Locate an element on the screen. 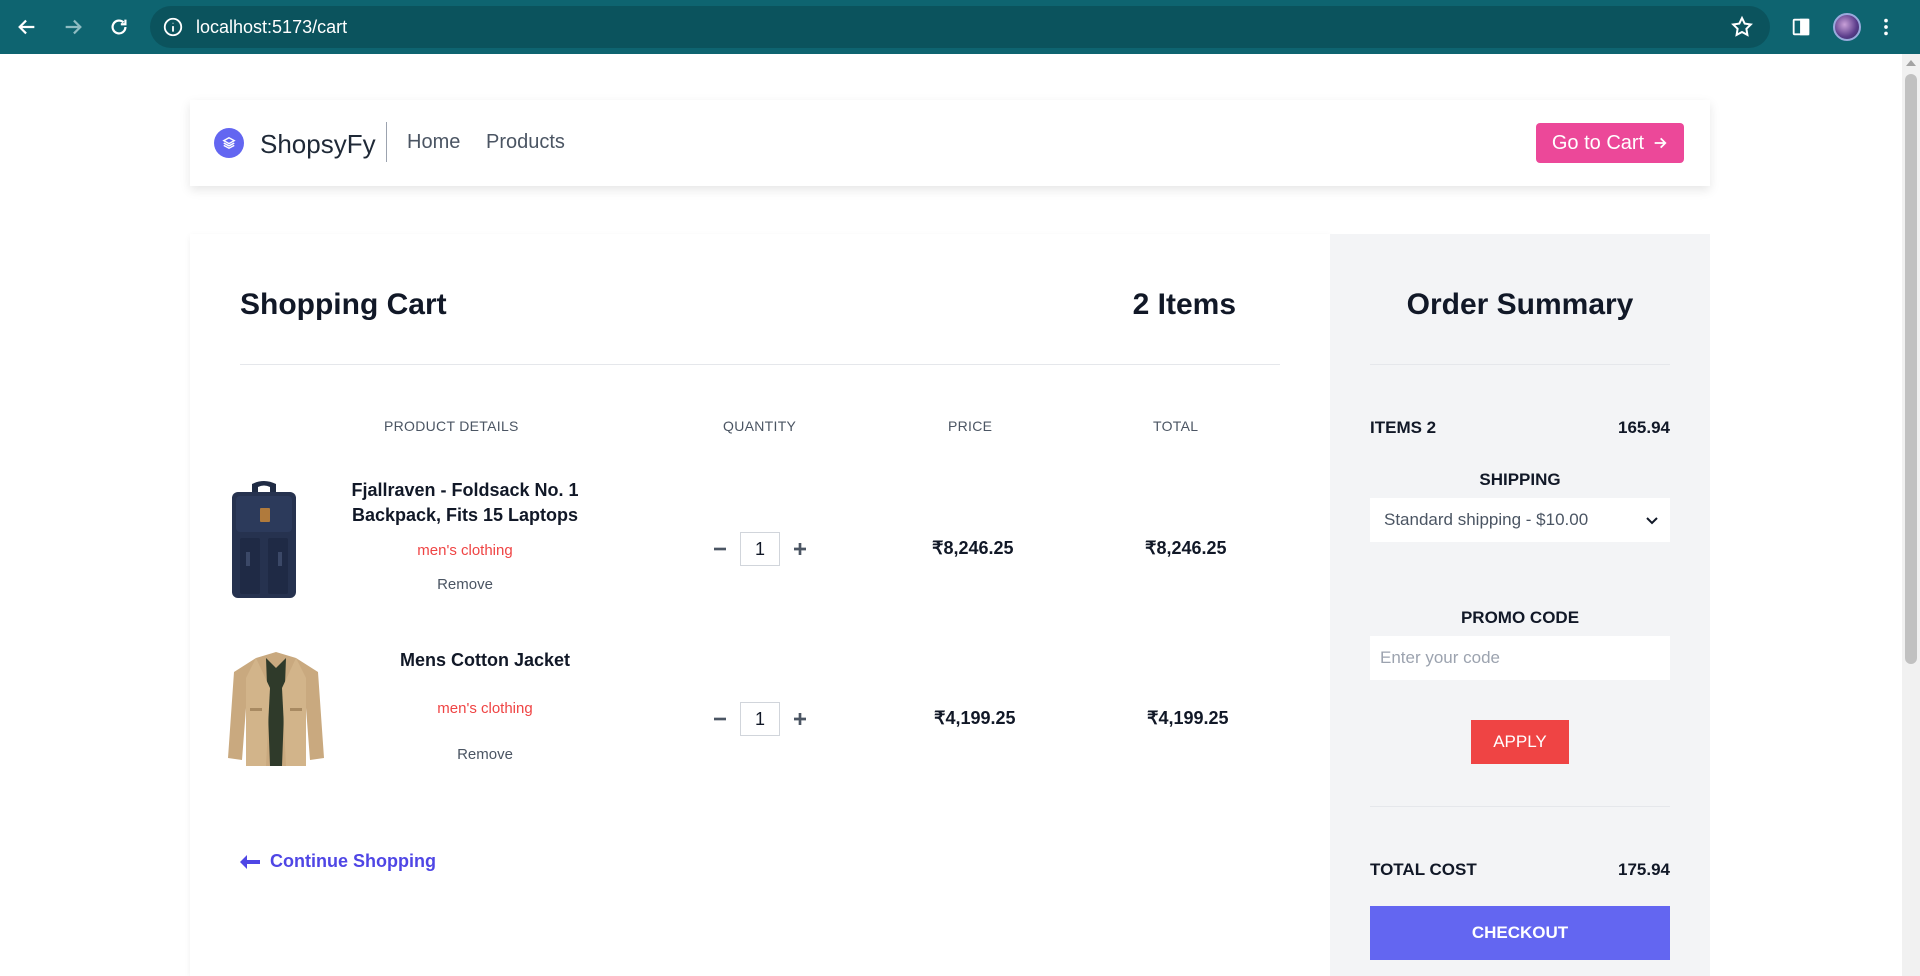  promo-code-label: PROMO CODE is located at coordinates (1520, 617).